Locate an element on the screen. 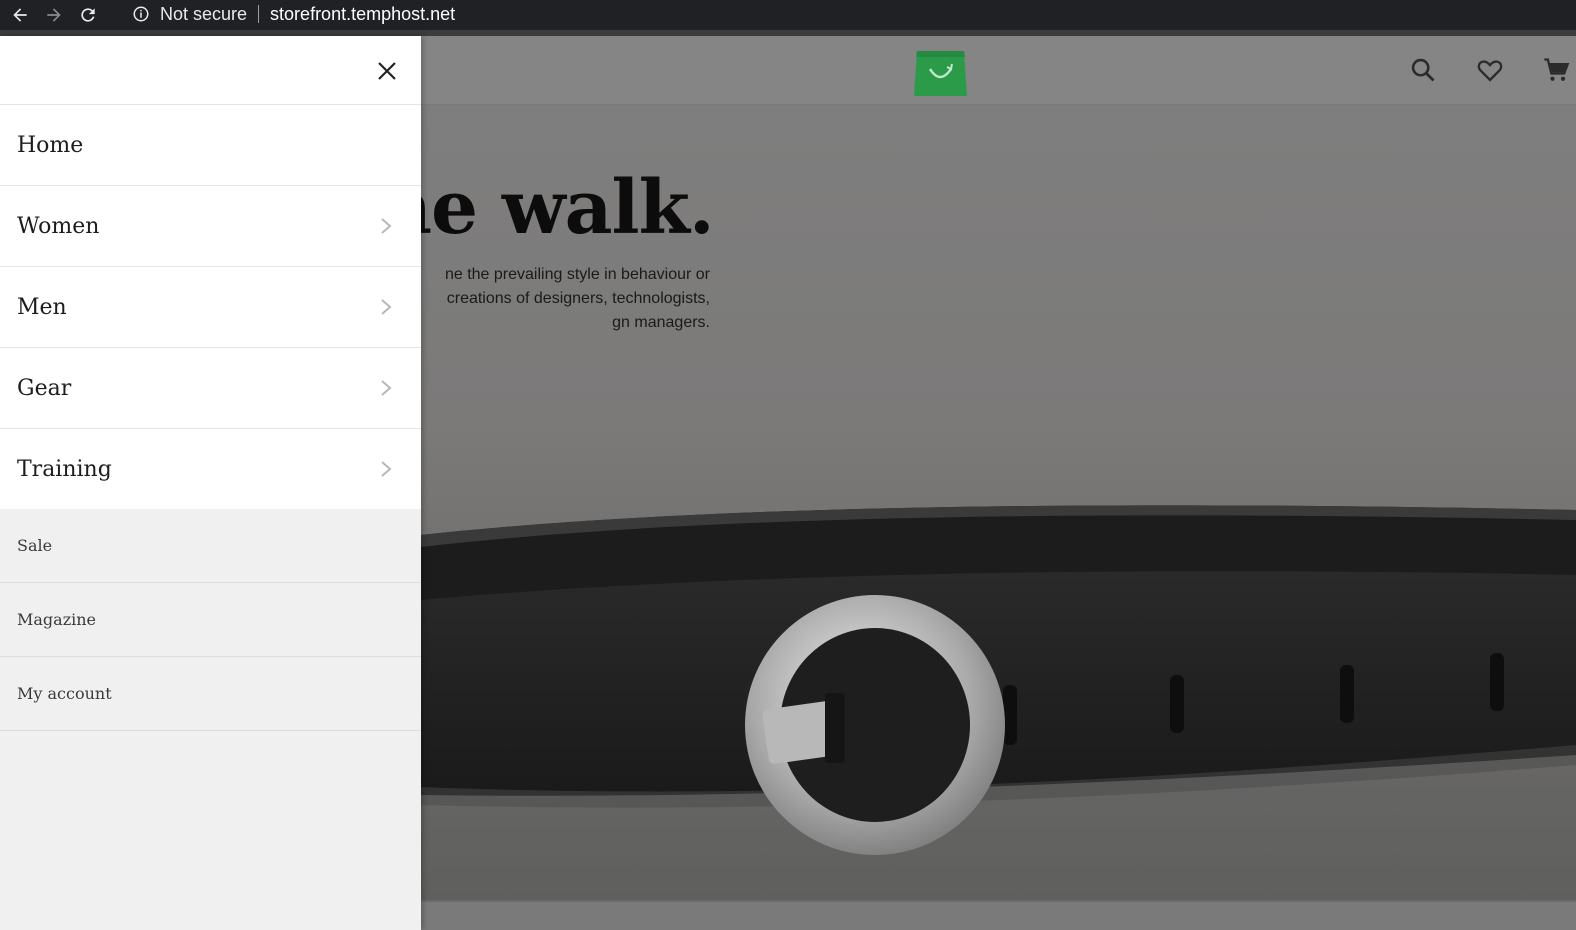 This screenshot has width=1576, height=930. drawer-header is located at coordinates (210, 70).